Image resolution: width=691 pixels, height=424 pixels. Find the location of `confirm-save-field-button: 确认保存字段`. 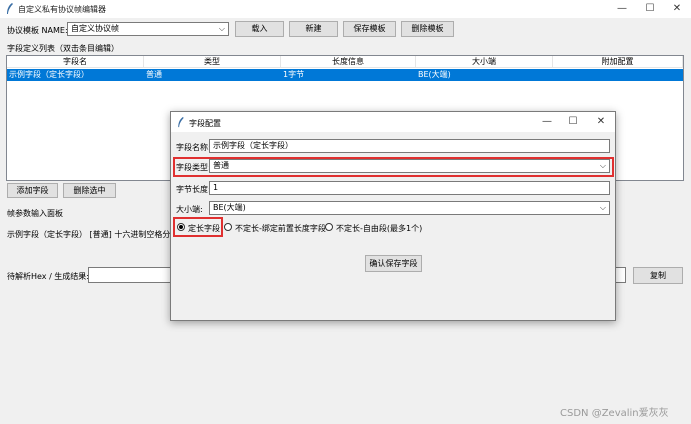

confirm-save-field-button: 确认保存字段 is located at coordinates (393, 263).